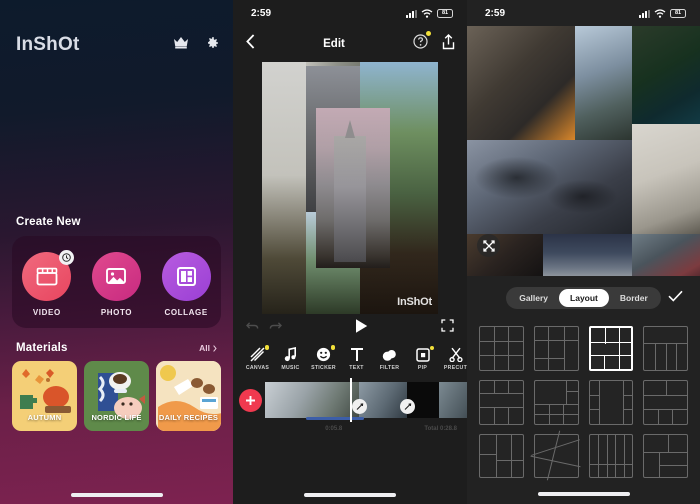 This screenshot has height=504, width=700. I want to click on clip-strip, so click(366, 400).